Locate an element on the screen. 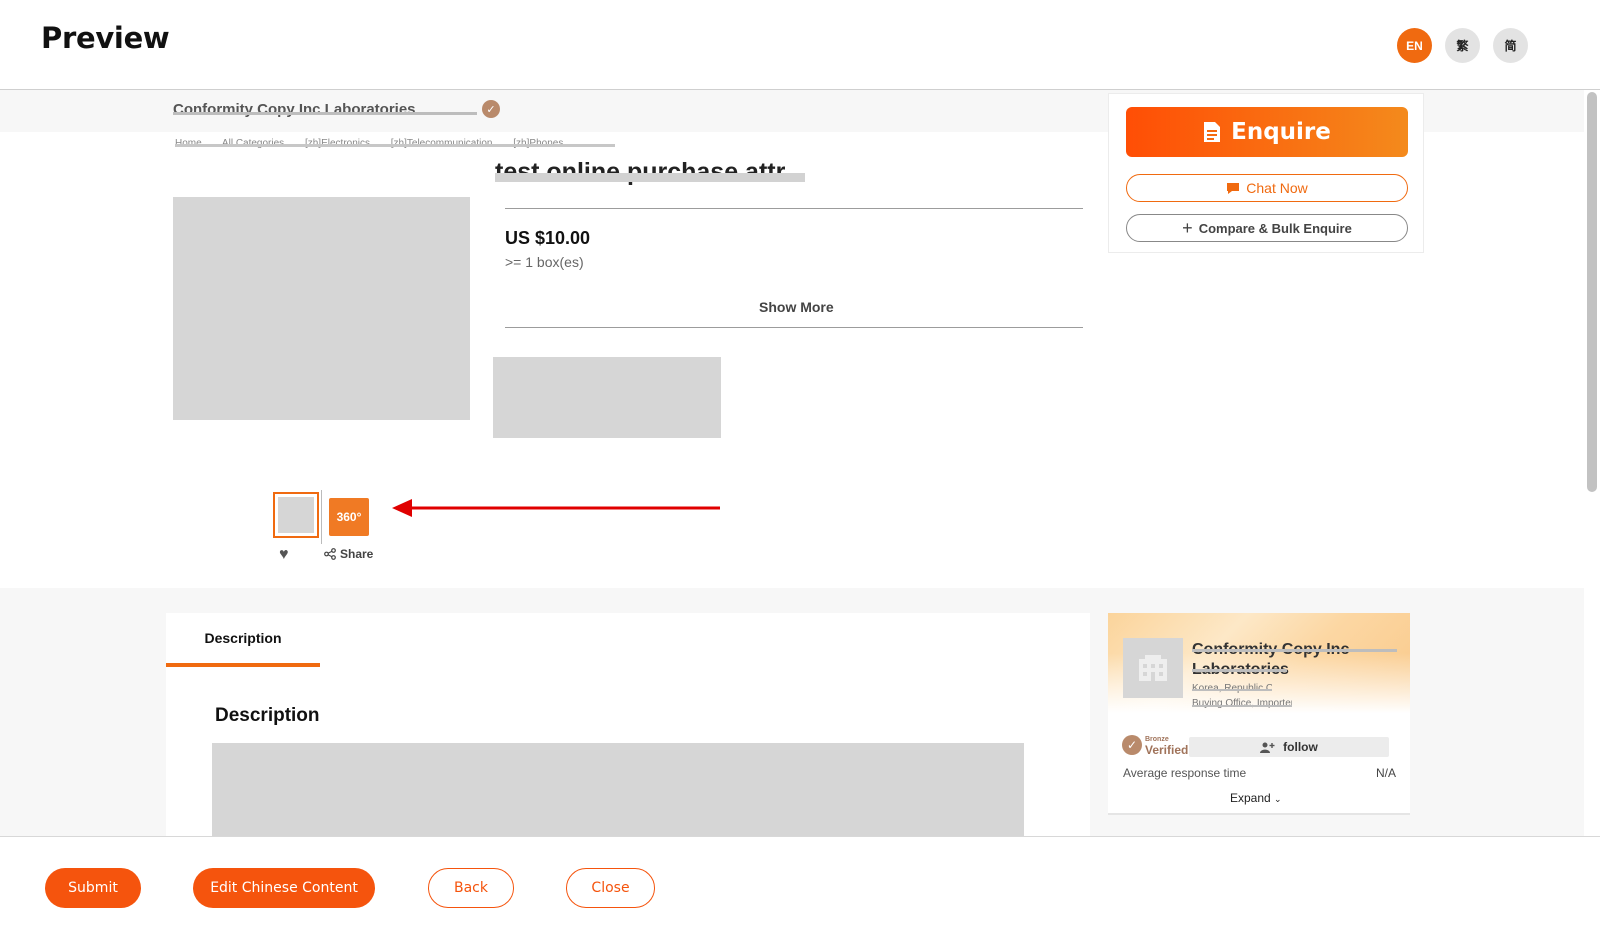  thumbnail-image is located at coordinates (296, 515).